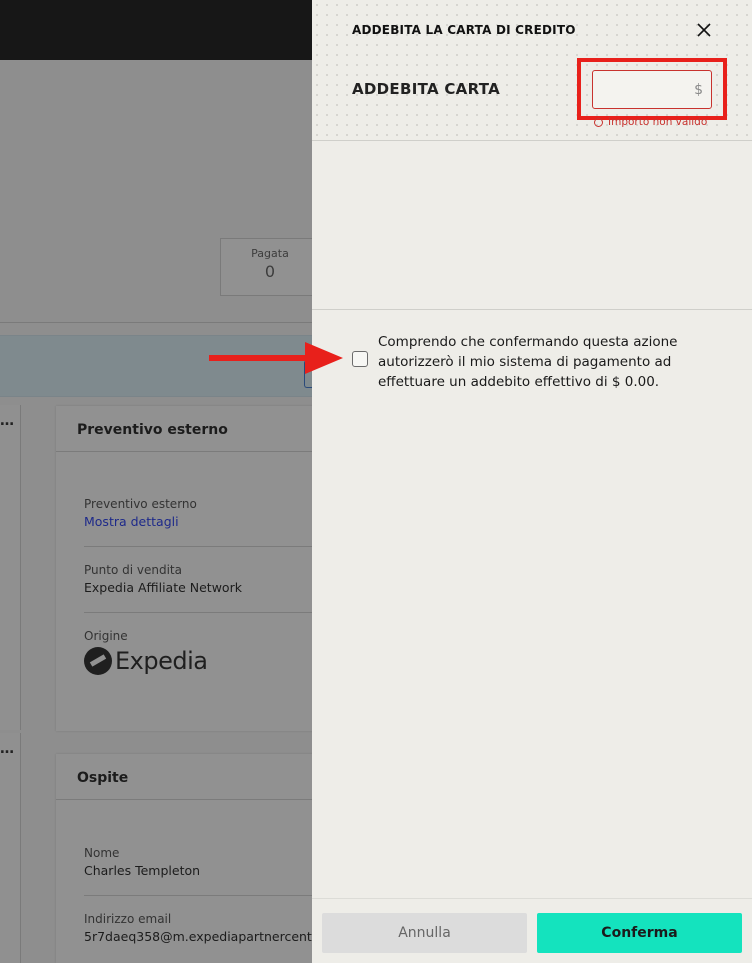  I want to click on expedia-logo: Expedia, so click(200, 661).